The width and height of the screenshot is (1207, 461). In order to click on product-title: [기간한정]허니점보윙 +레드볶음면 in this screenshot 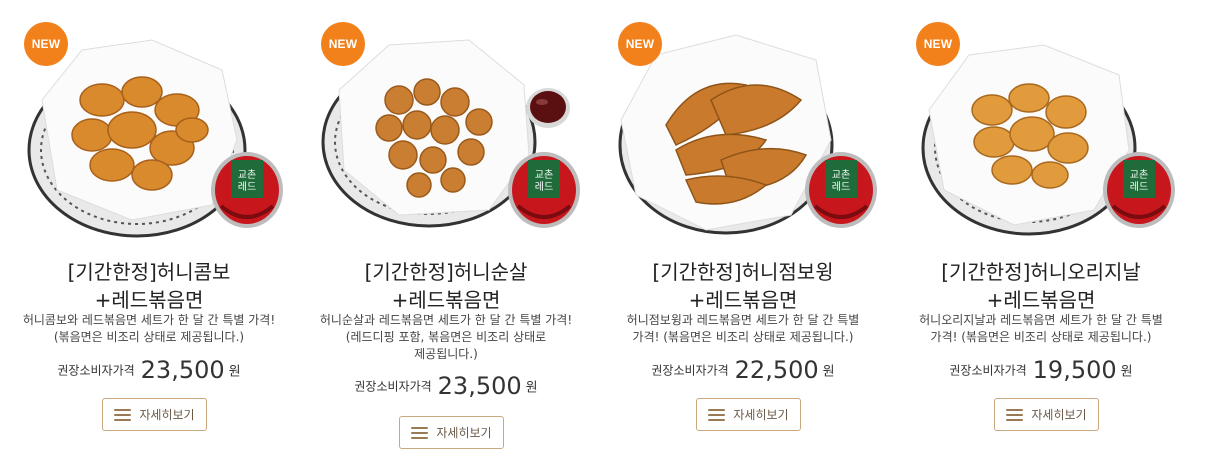, I will do `click(743, 286)`.